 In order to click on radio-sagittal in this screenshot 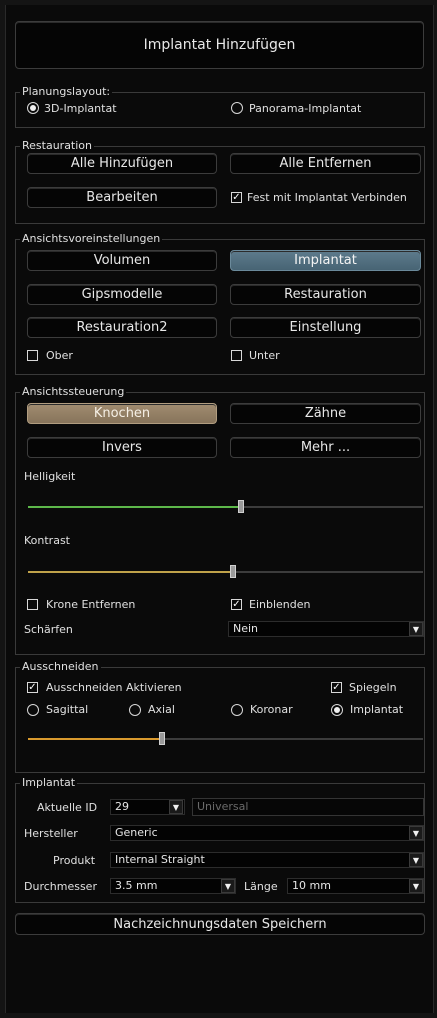, I will do `click(33, 710)`.